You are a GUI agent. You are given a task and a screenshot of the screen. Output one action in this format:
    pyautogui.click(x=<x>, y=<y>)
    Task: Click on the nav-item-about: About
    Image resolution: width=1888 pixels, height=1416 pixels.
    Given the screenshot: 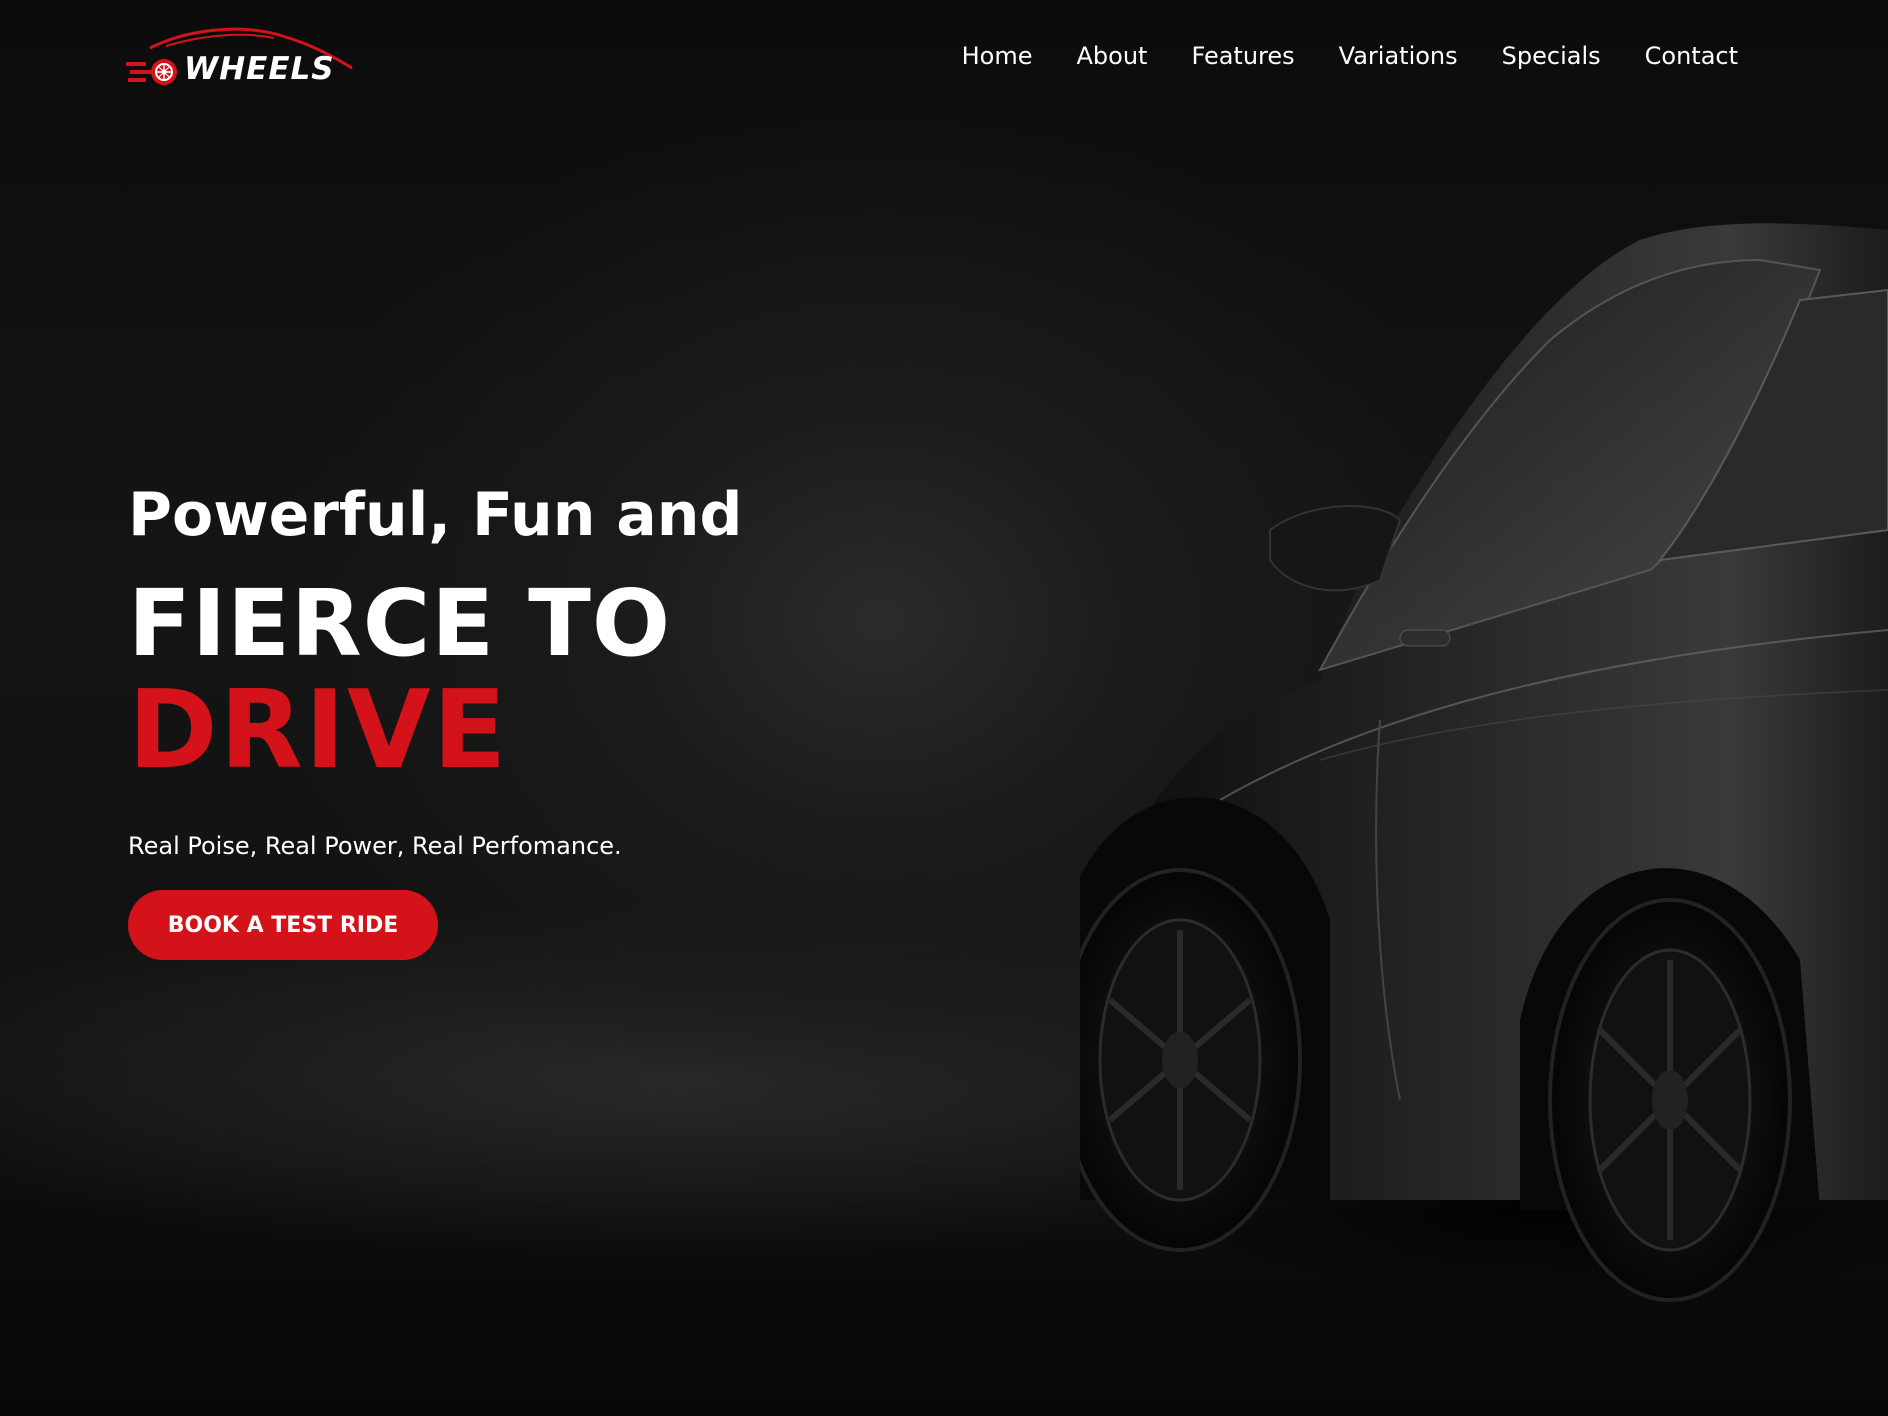 What is the action you would take?
    pyautogui.click(x=1111, y=57)
    